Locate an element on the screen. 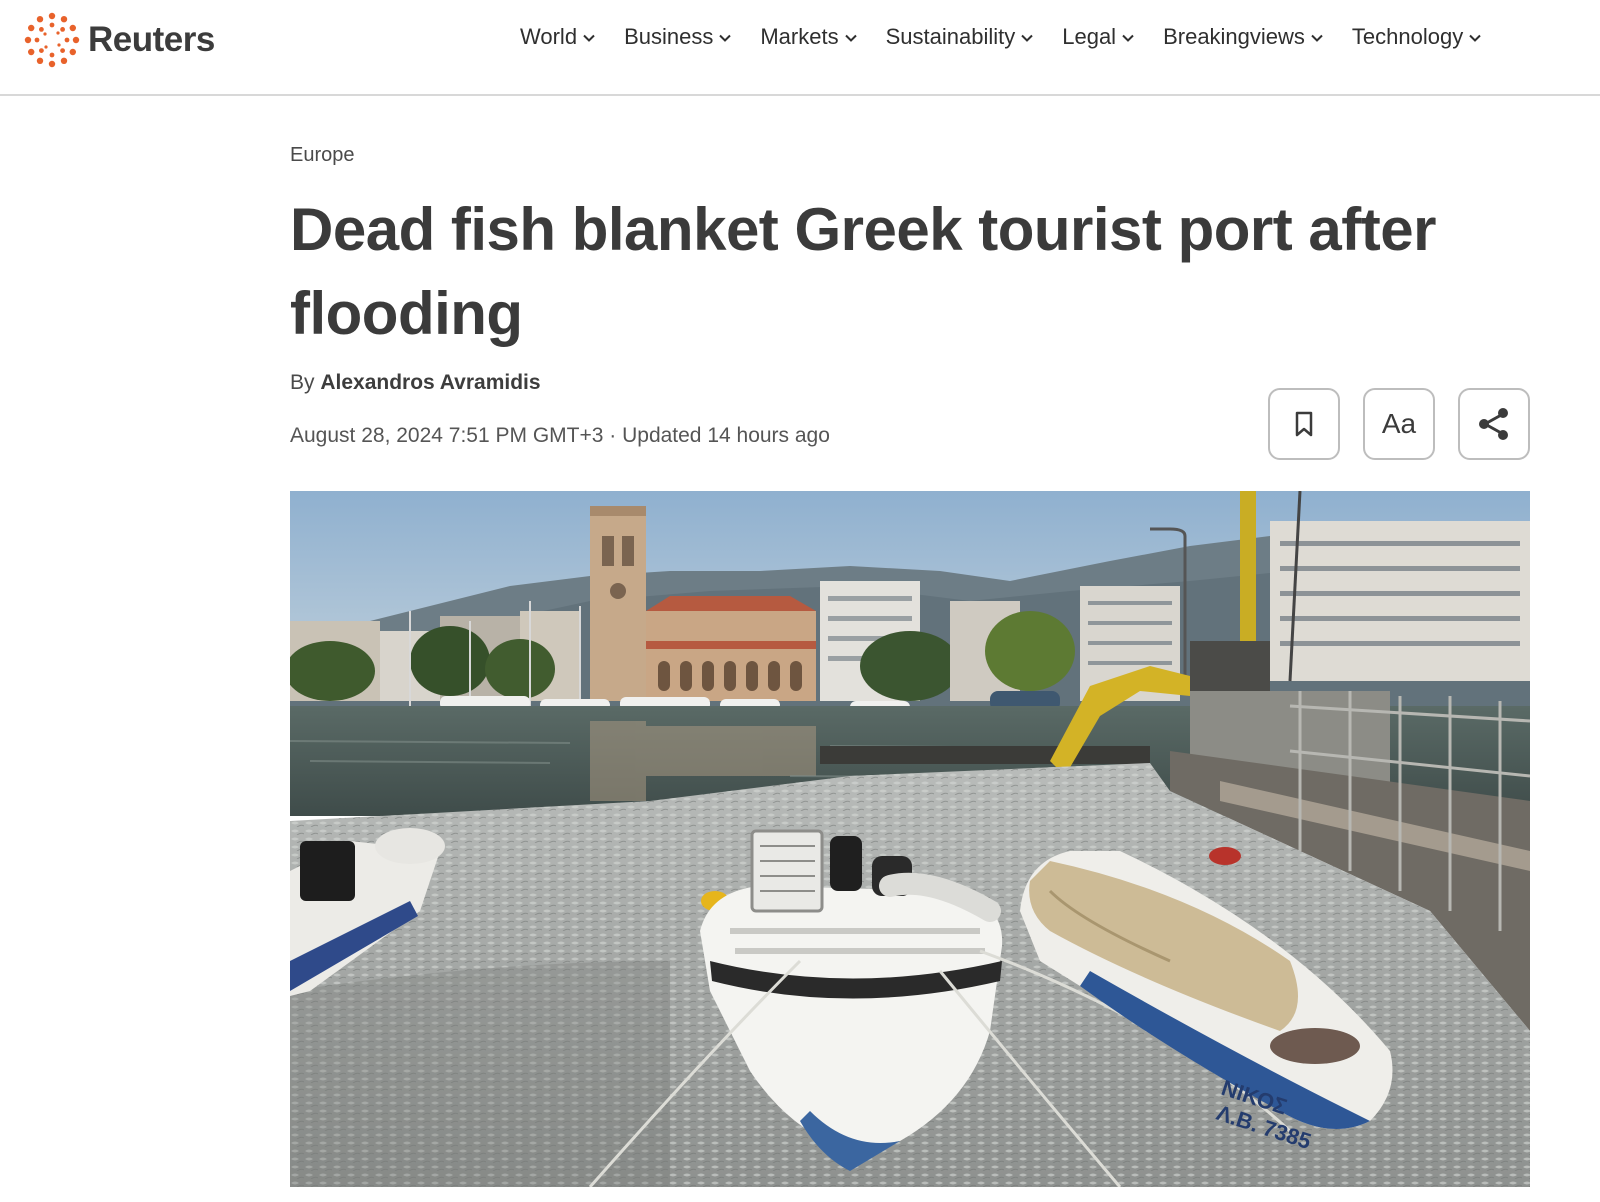 This screenshot has width=1600, height=1202. share-icon is located at coordinates (1493, 424).